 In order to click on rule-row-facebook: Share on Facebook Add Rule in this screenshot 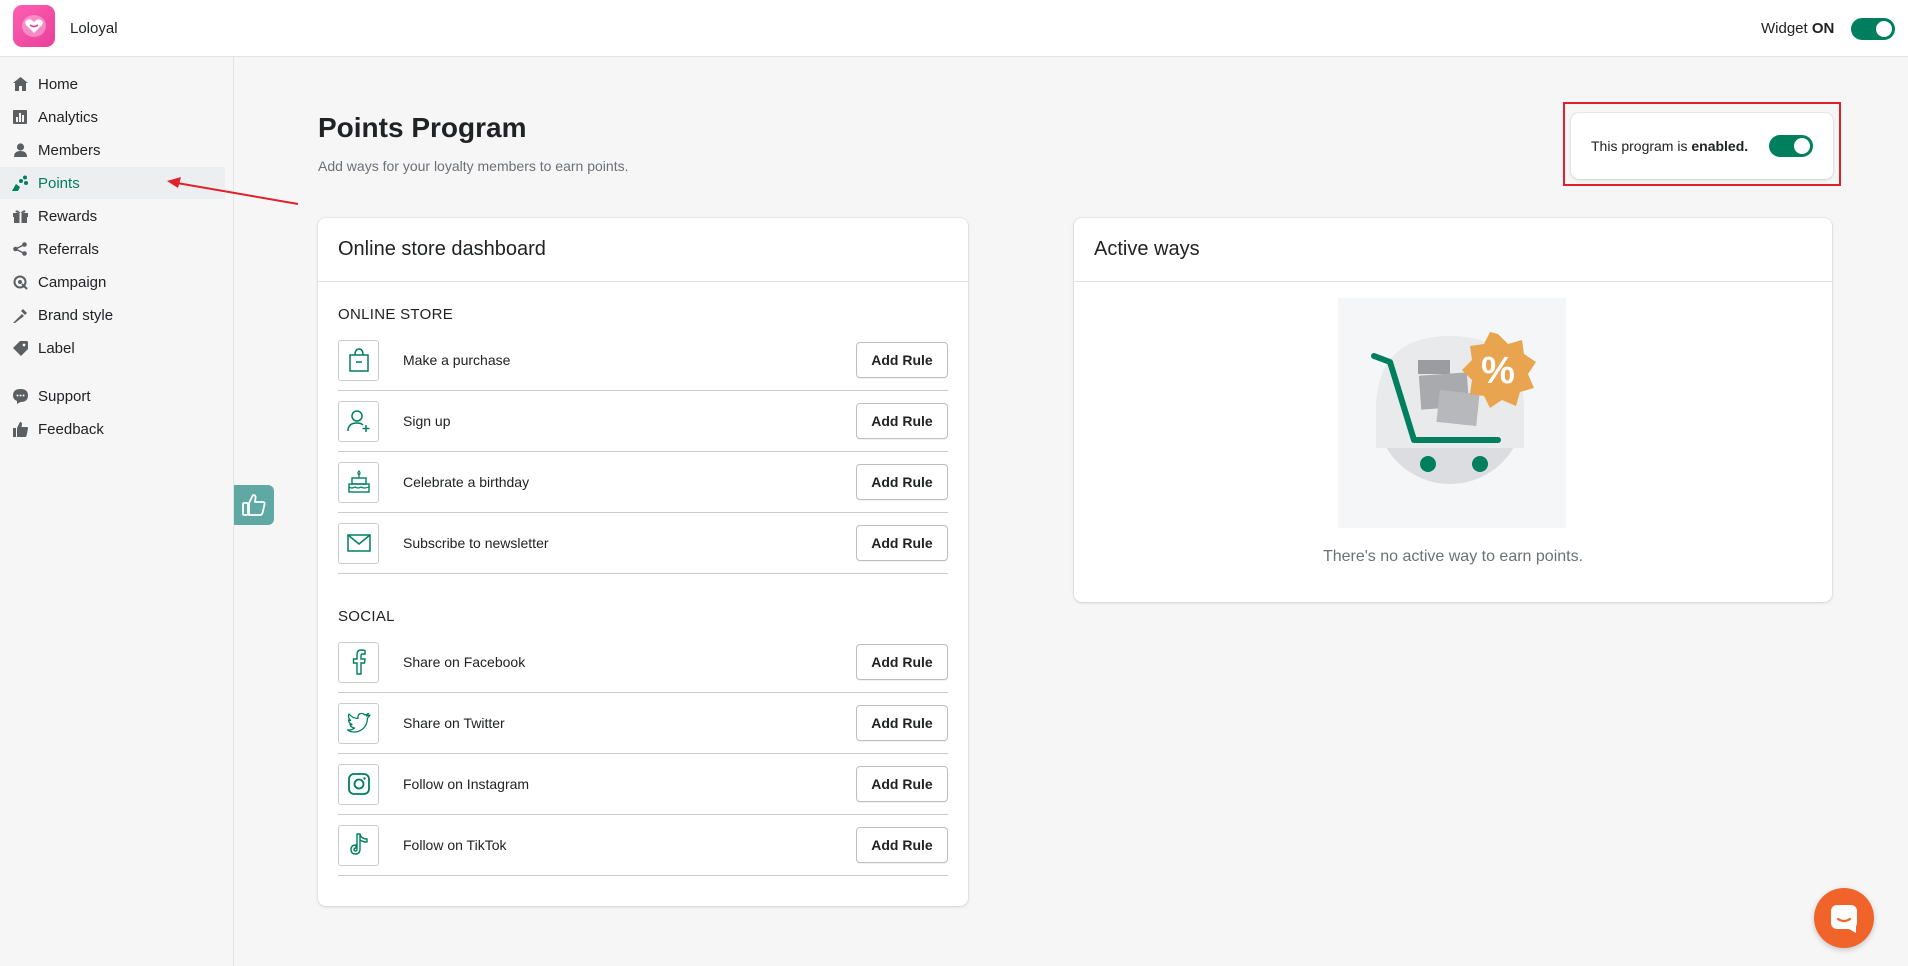, I will do `click(643, 662)`.